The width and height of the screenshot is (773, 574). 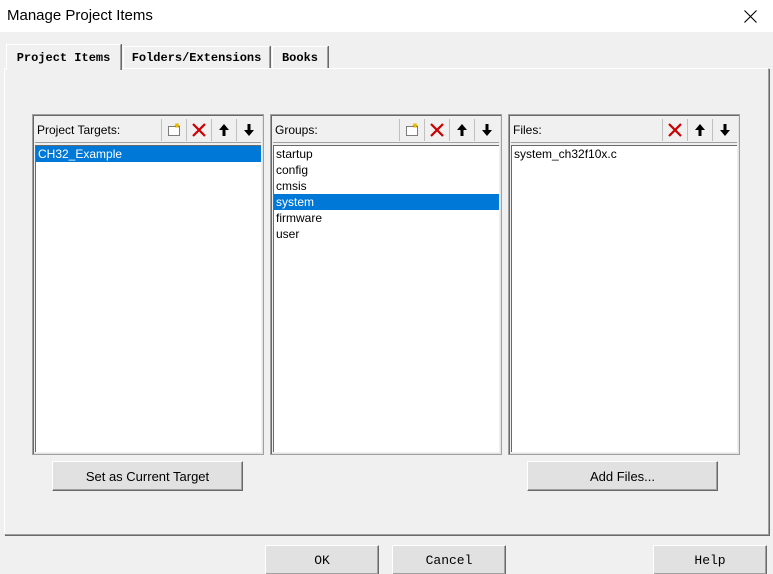 I want to click on help-button: Help, so click(x=710, y=559).